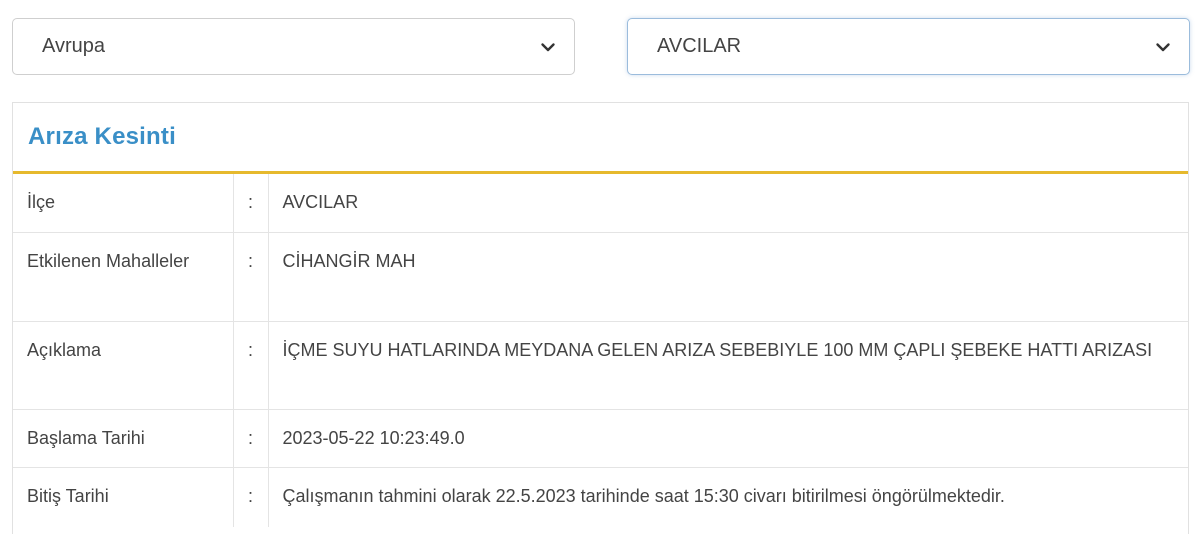 The width and height of the screenshot is (1200, 534). I want to click on table-row-start-date: Başlama Tarihi : 2023-05-22 10:23:49.0, so click(600, 437).